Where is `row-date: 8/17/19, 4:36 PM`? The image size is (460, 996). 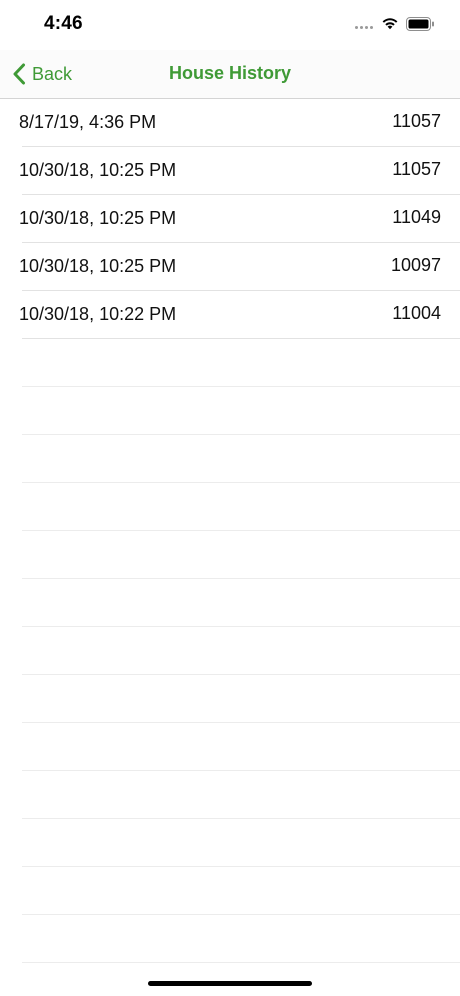 row-date: 8/17/19, 4:36 PM is located at coordinates (88, 122).